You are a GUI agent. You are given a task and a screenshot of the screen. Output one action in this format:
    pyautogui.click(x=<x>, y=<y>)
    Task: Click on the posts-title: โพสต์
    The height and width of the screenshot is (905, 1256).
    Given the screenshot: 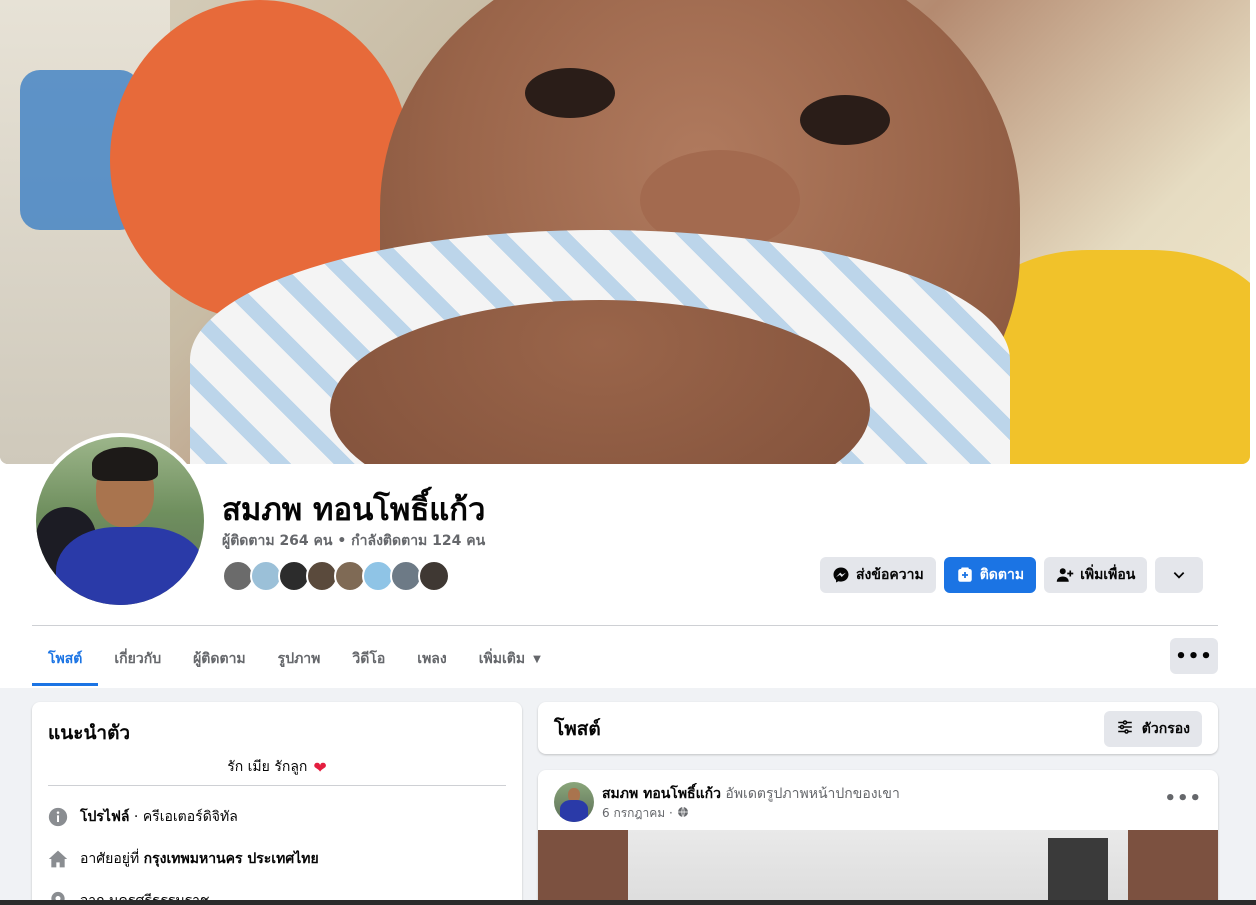 What is the action you would take?
    pyautogui.click(x=577, y=729)
    